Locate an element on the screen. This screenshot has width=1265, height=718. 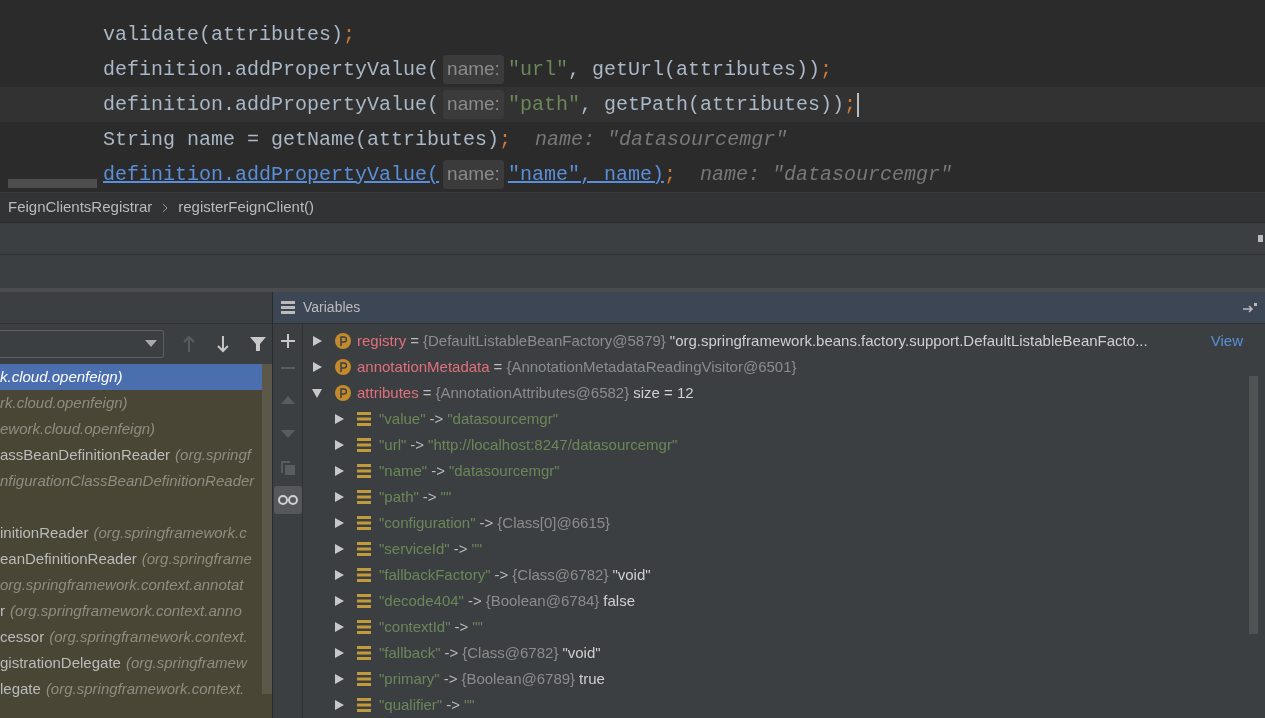
stack-frame-row: r (org.springframework.context.anno is located at coordinates (131, 611).